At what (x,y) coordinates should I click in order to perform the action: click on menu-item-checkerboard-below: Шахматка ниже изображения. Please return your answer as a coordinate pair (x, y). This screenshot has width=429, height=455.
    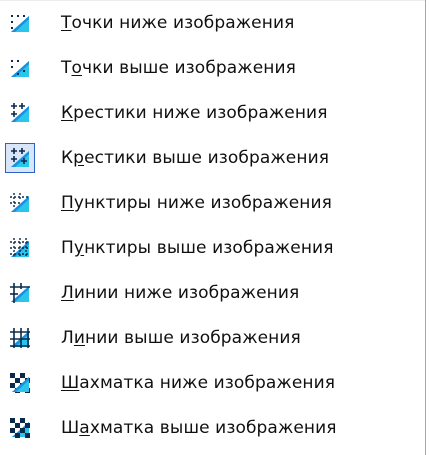
    Looking at the image, I should click on (212, 382).